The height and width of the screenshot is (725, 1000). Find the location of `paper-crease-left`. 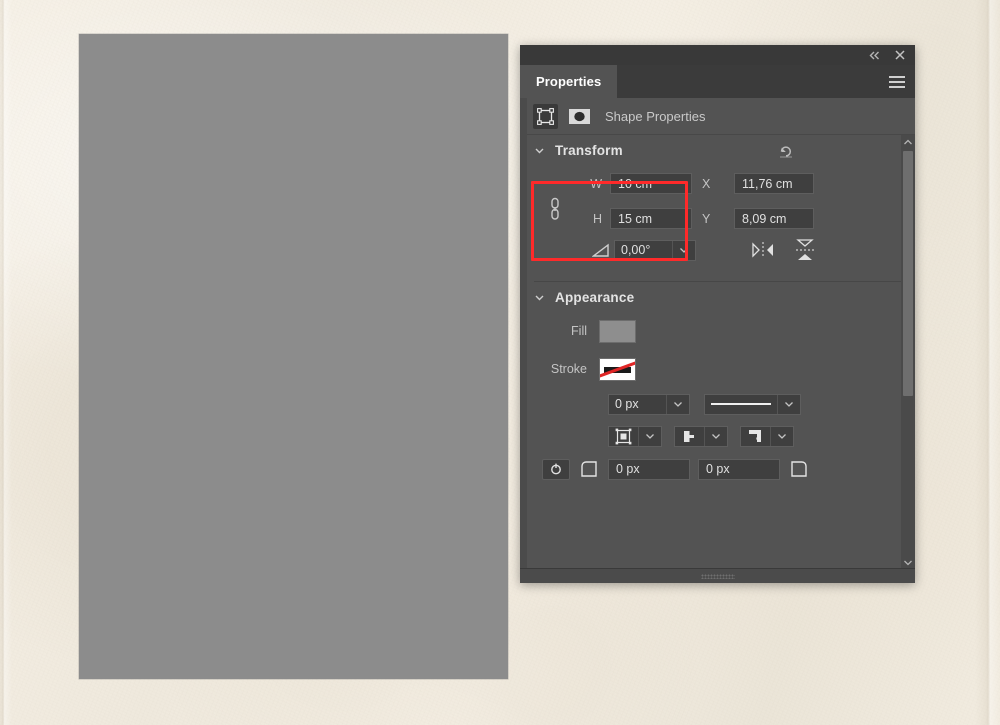

paper-crease-left is located at coordinates (6, 362).